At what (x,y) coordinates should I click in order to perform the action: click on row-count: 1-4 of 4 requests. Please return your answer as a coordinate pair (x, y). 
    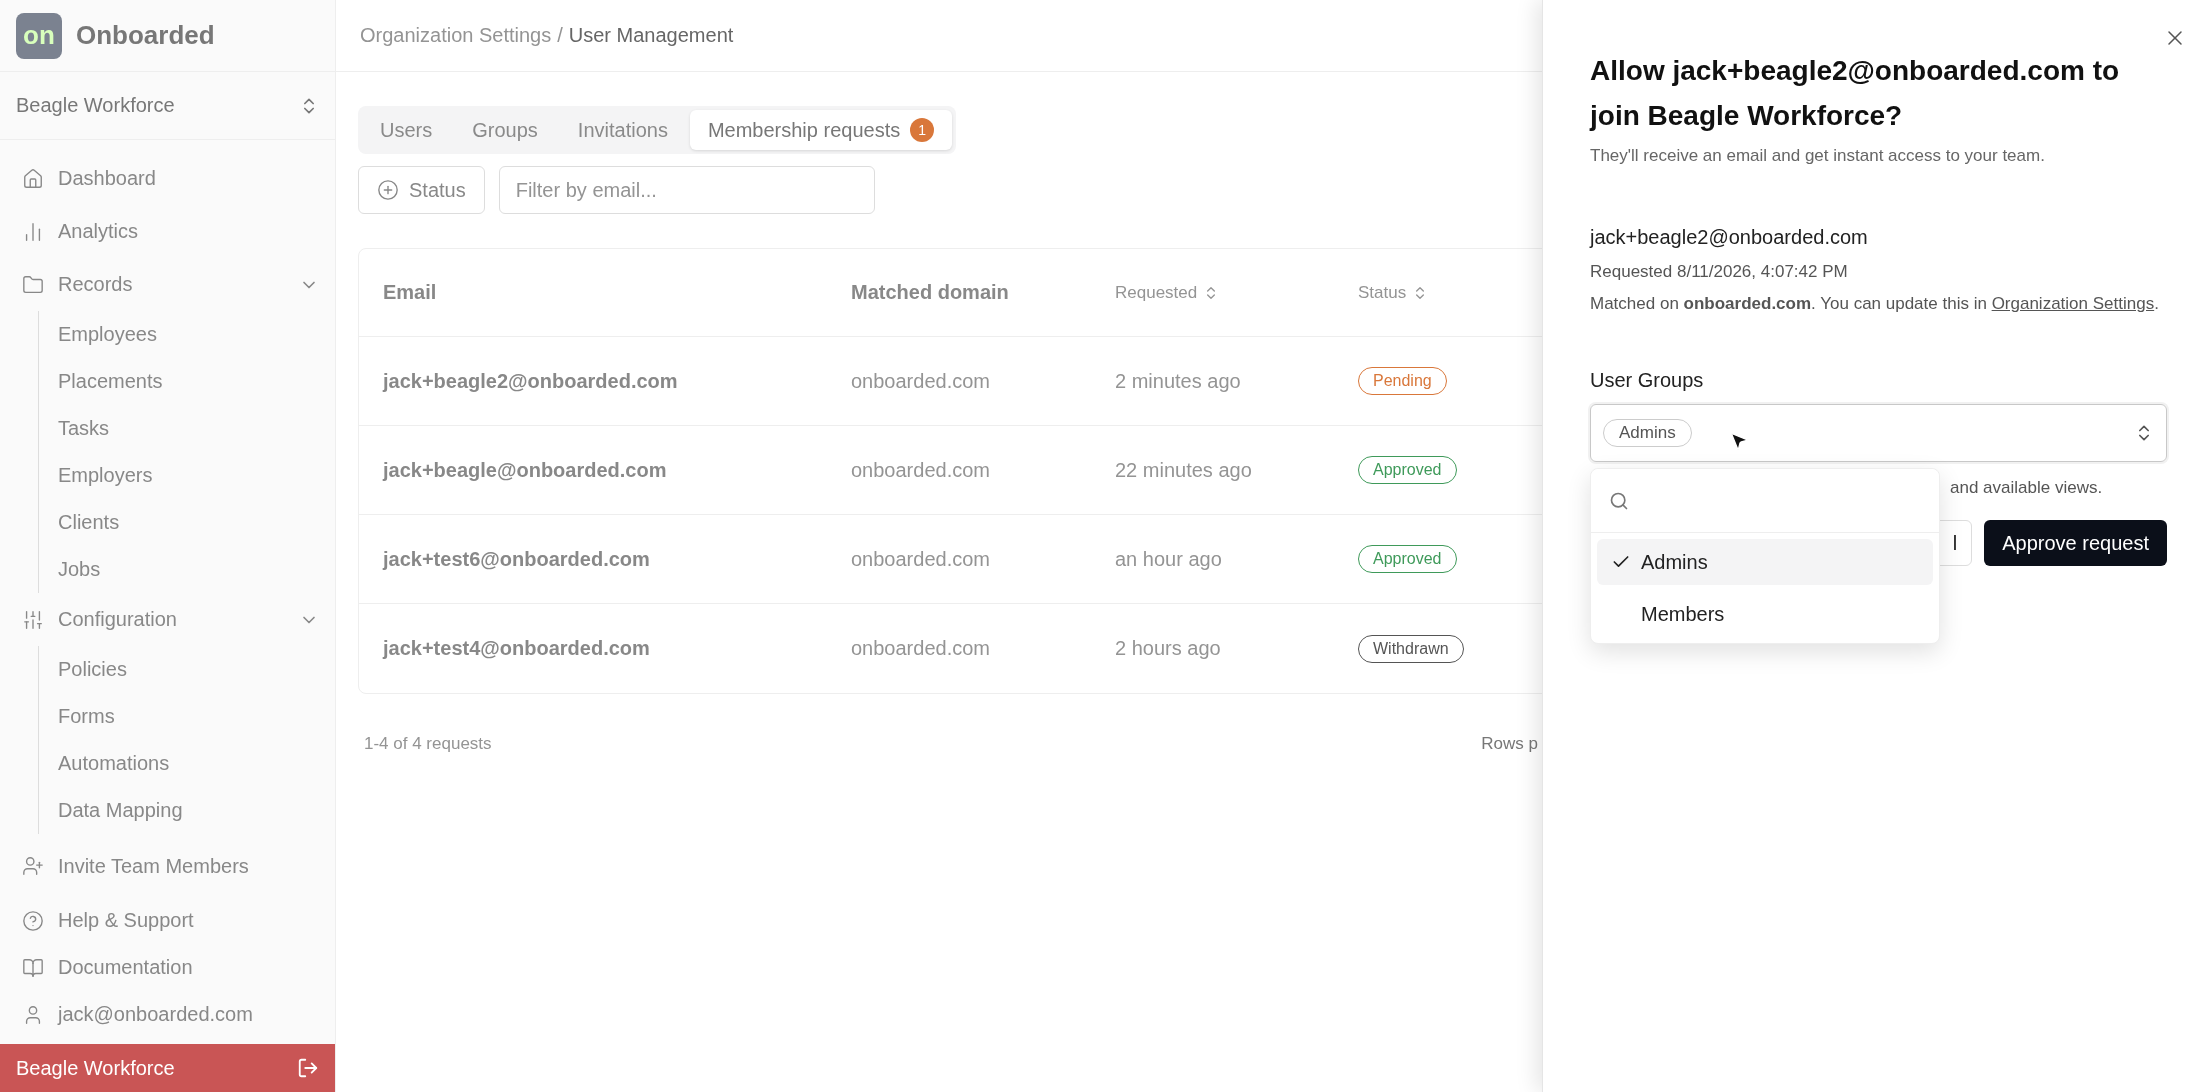
    Looking at the image, I should click on (428, 744).